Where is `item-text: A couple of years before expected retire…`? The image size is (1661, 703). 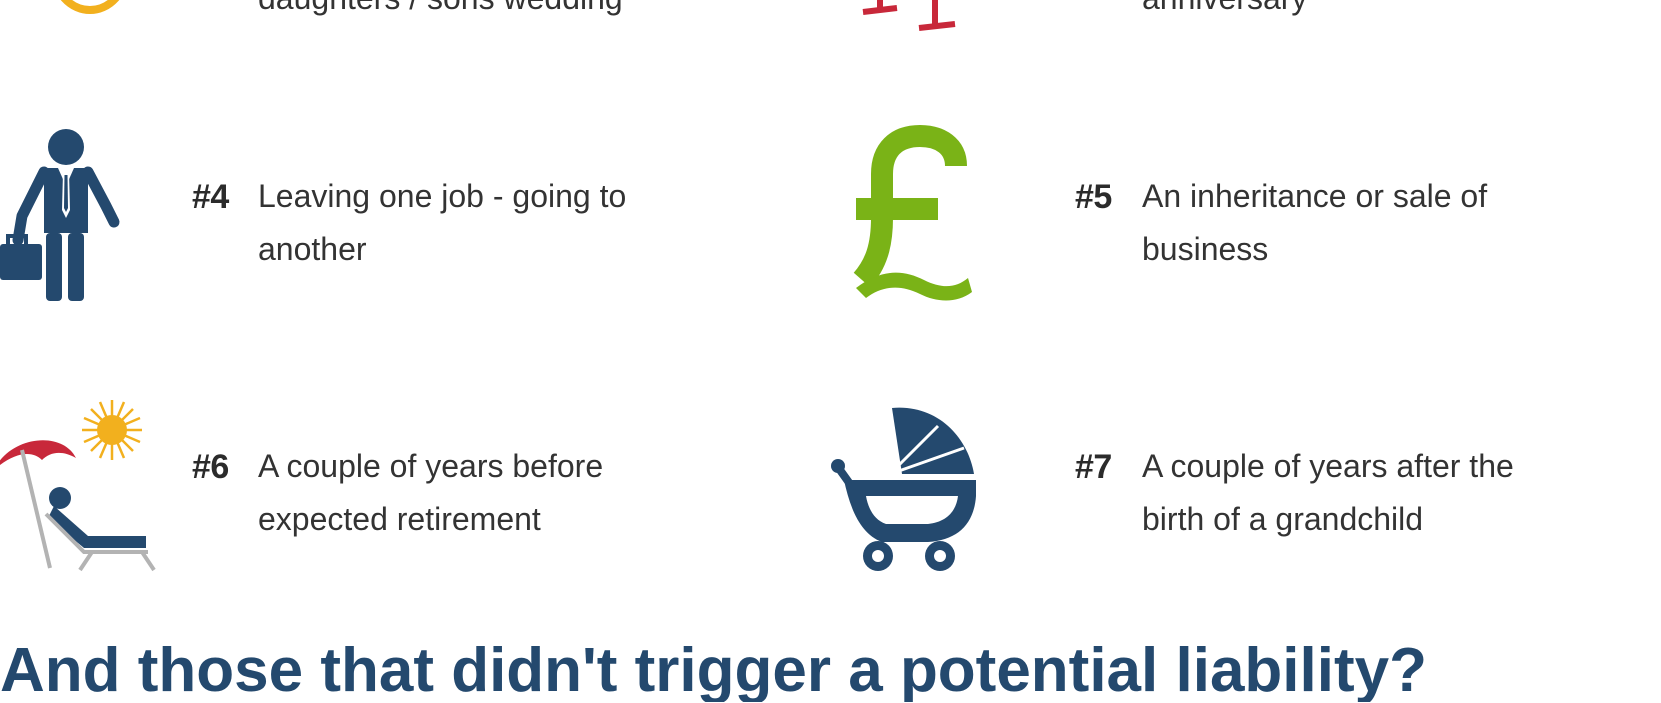 item-text: A couple of years before expected retire… is located at coordinates (493, 493).